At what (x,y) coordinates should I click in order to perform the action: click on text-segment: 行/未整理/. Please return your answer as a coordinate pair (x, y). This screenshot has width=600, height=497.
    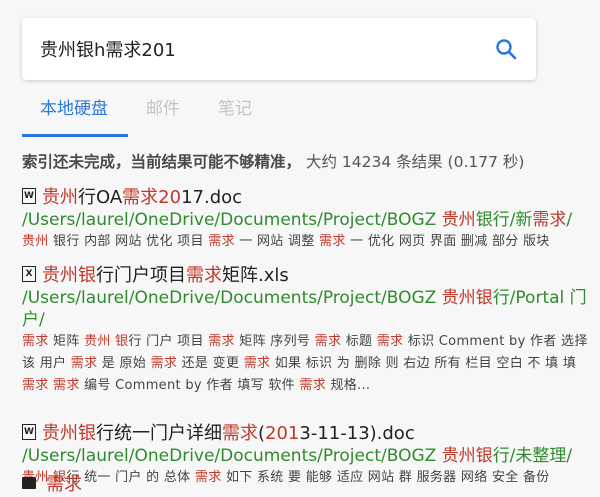
    Looking at the image, I should click on (532, 456).